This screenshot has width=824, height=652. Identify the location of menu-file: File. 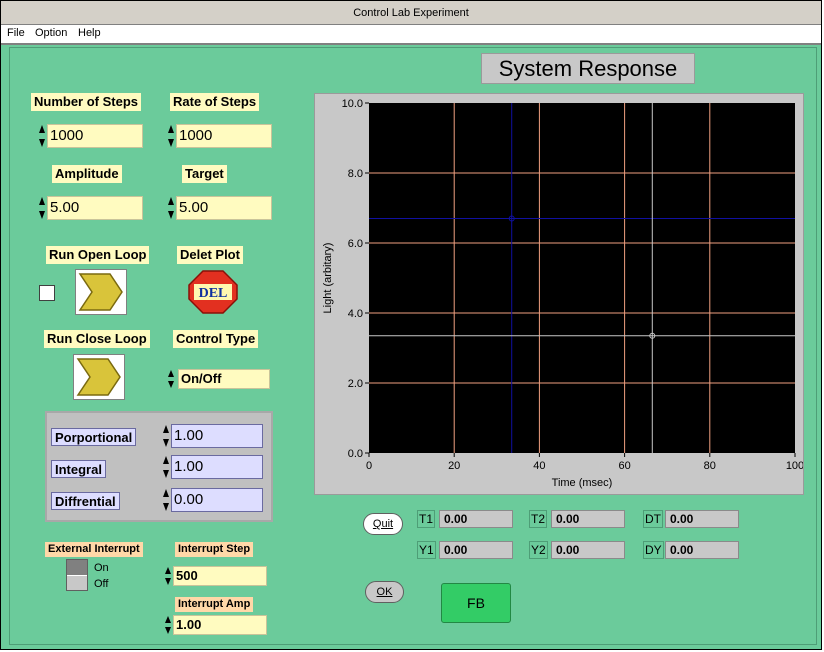
(16, 33).